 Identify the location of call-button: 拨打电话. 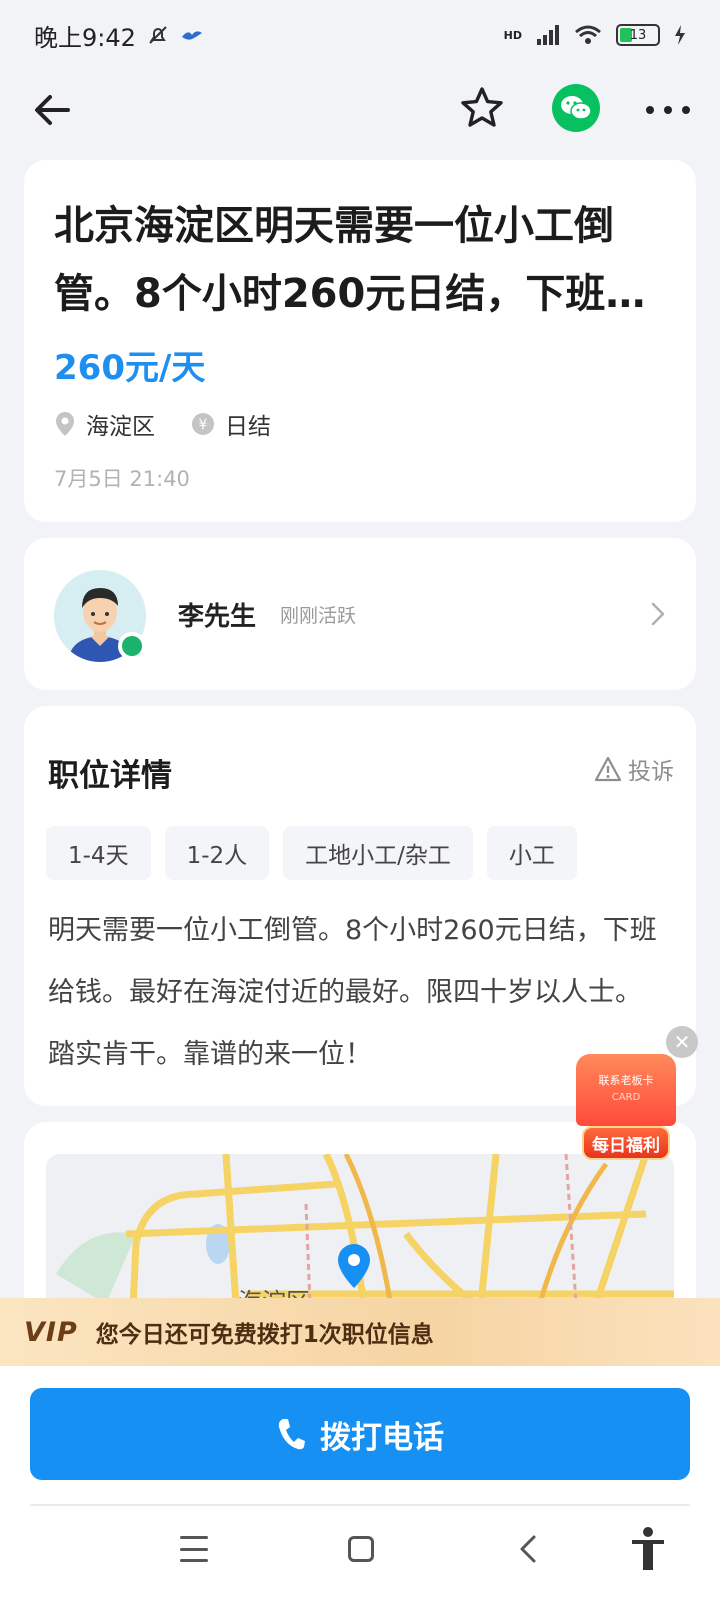
(360, 1434).